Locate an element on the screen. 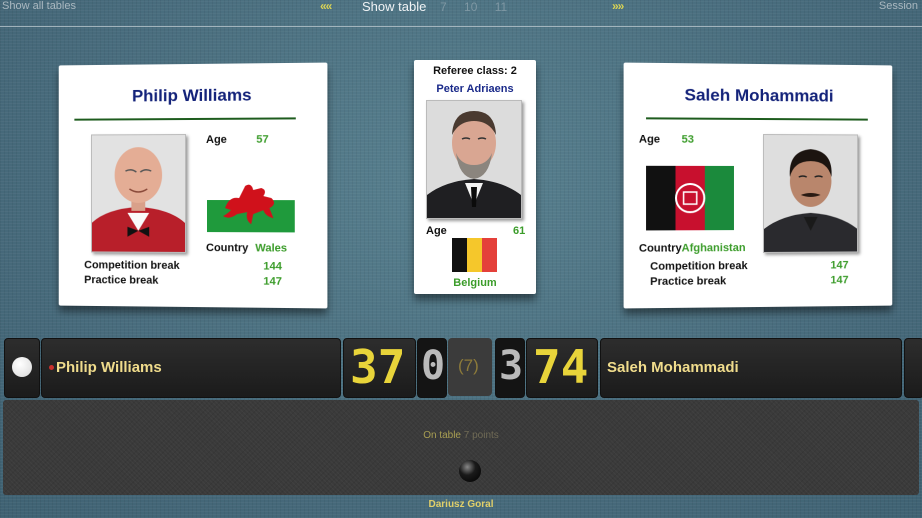  referee-age-value: 61 is located at coordinates (519, 231).